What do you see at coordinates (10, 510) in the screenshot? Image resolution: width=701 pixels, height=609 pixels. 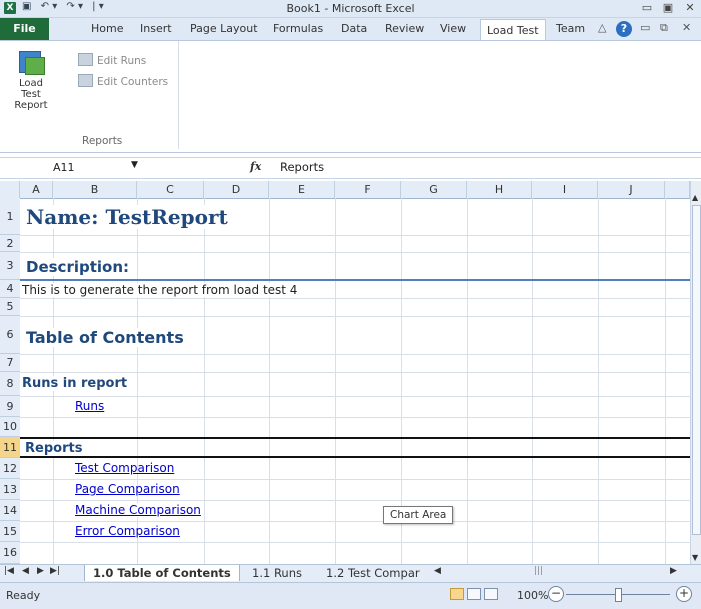 I see `row-header-14: 14` at bounding box center [10, 510].